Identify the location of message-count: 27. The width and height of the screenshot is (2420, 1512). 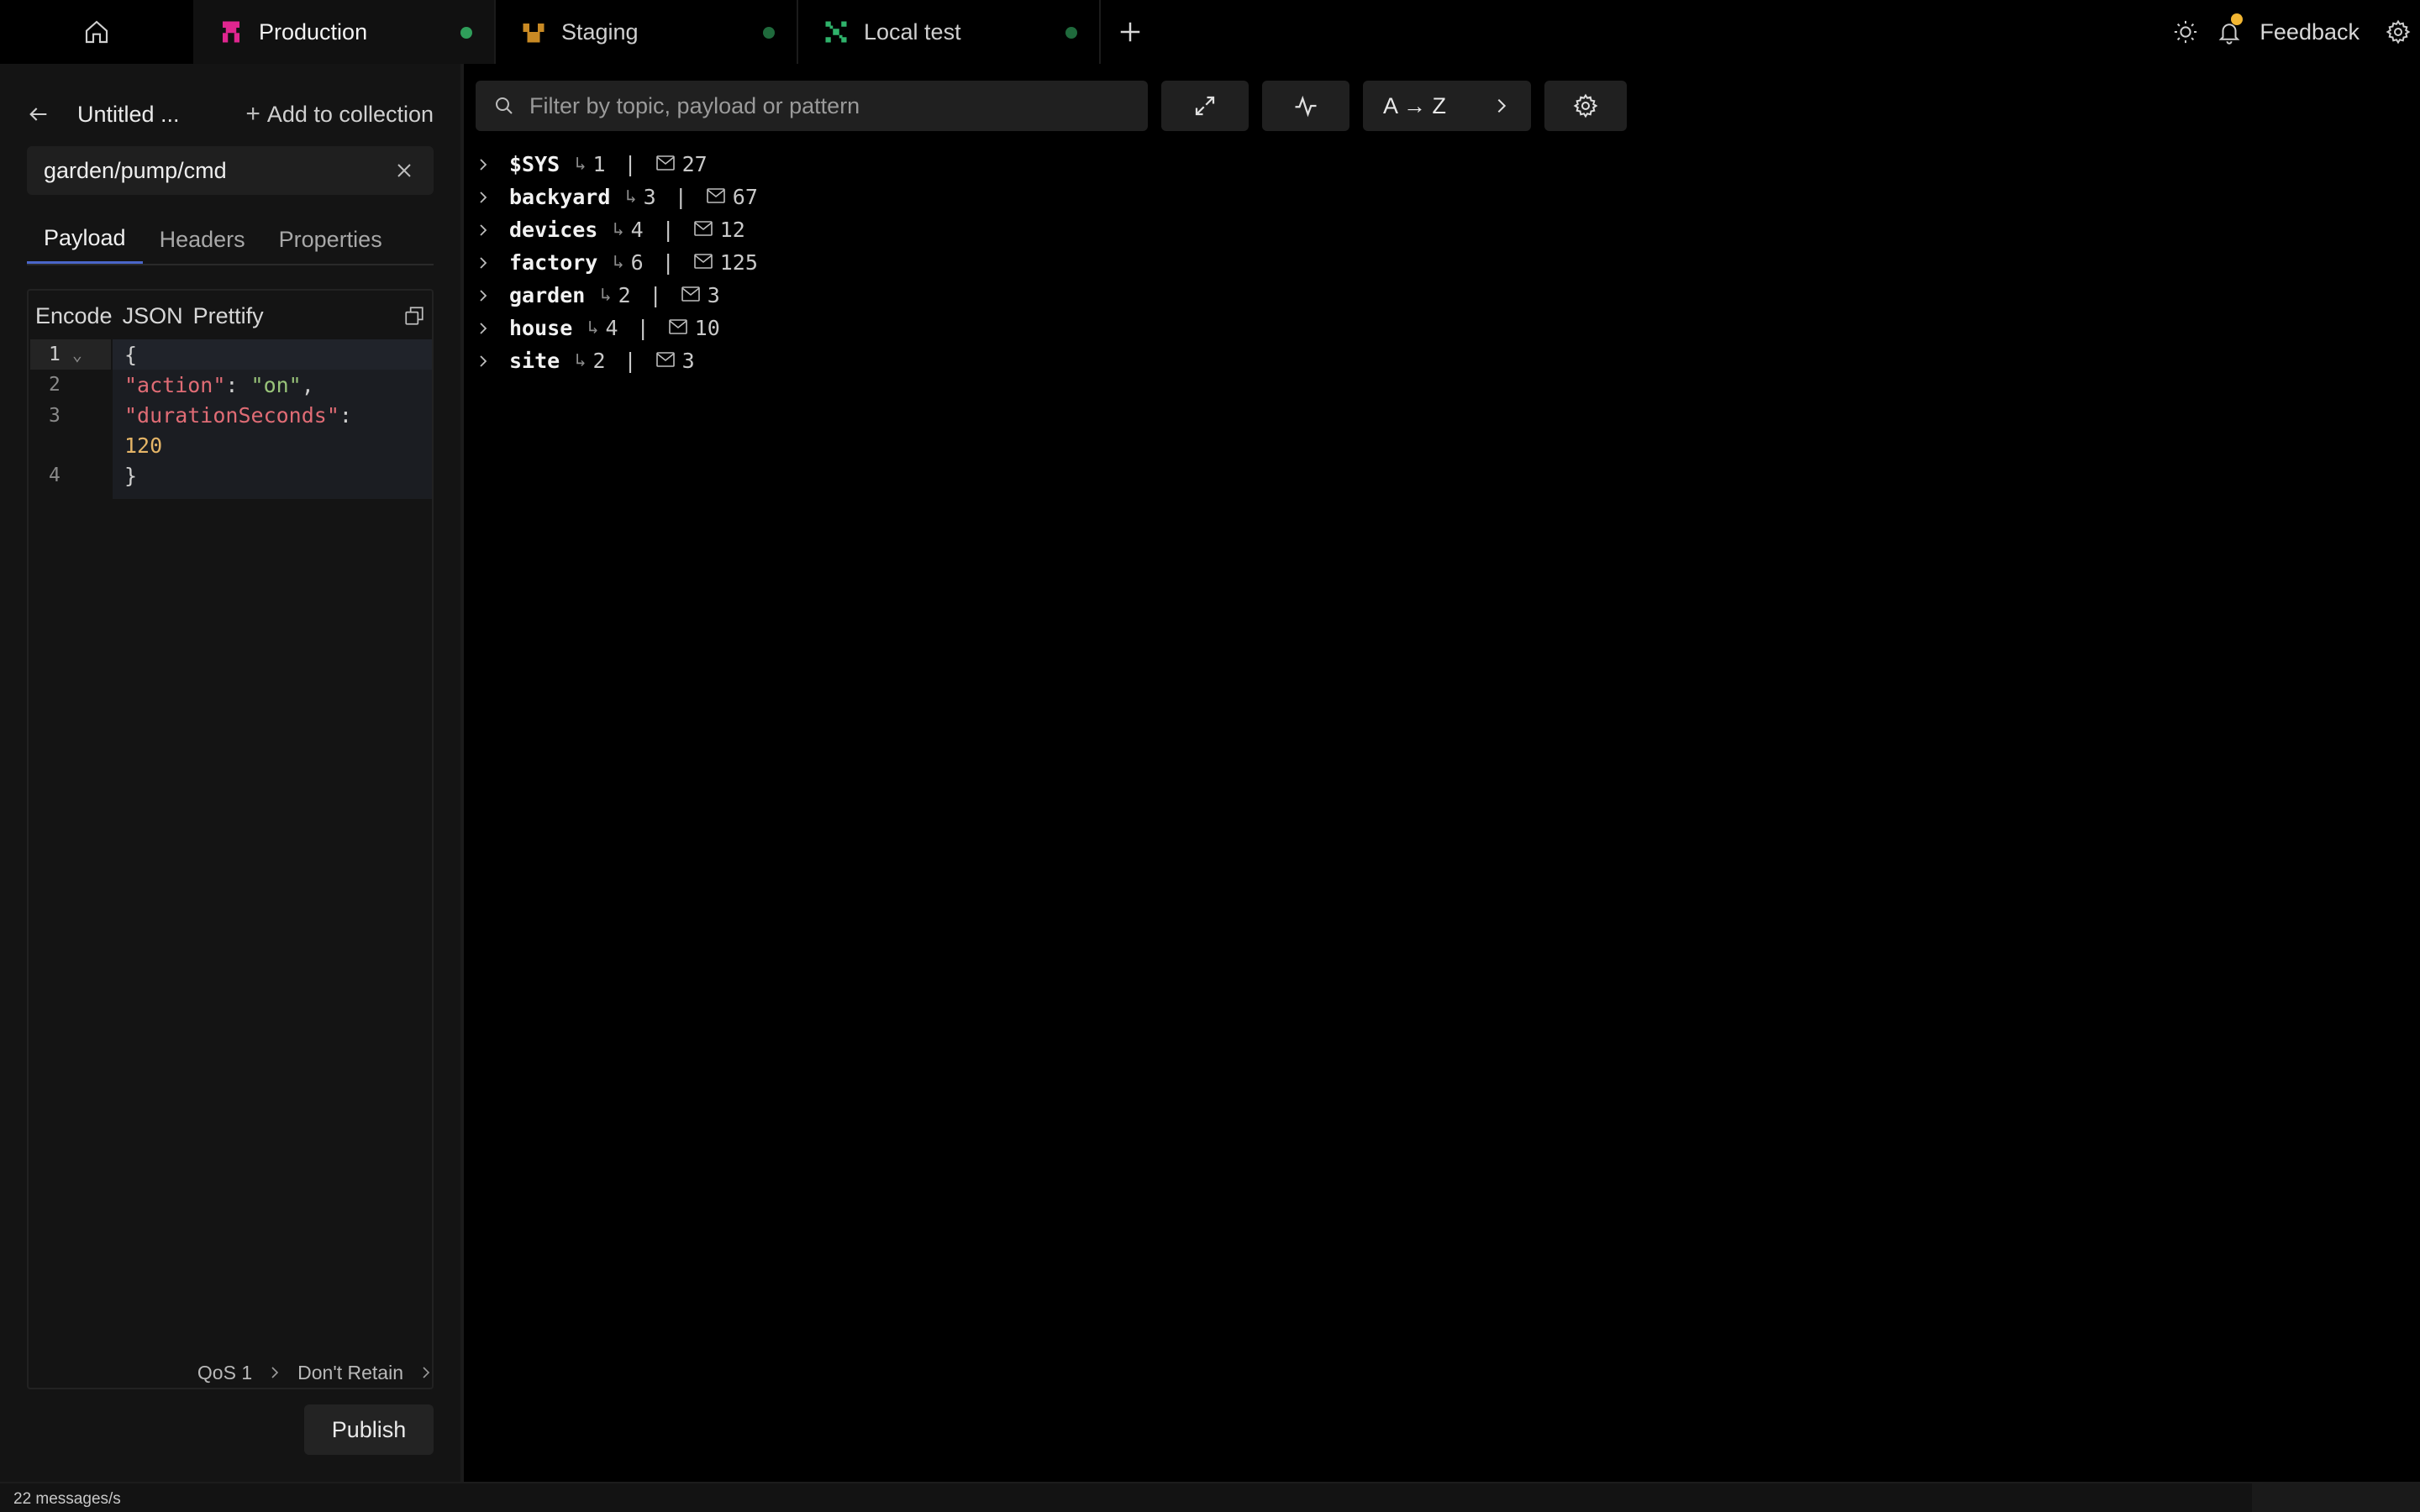
(694, 164).